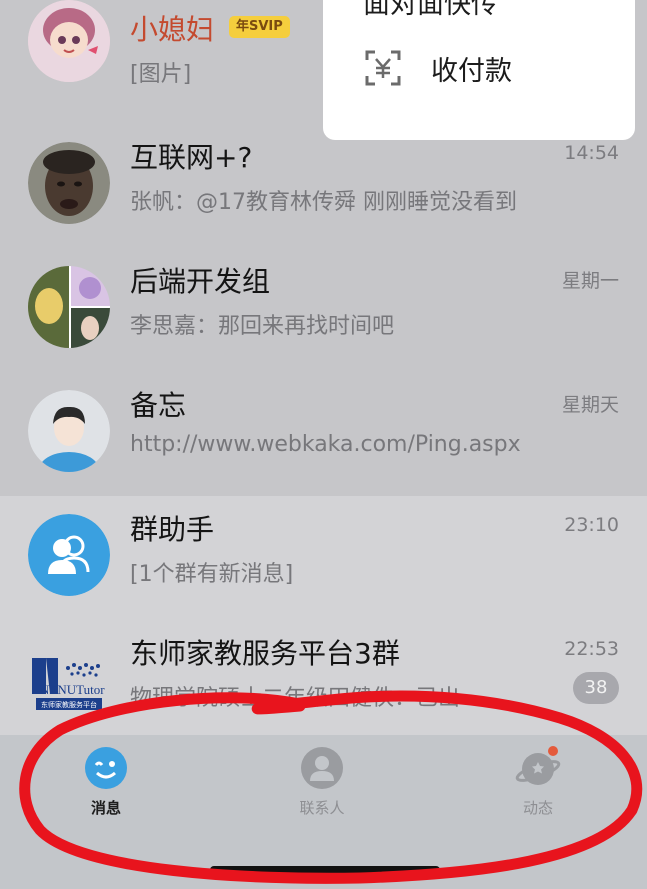  I want to click on tab-label: 动态, so click(537, 808).